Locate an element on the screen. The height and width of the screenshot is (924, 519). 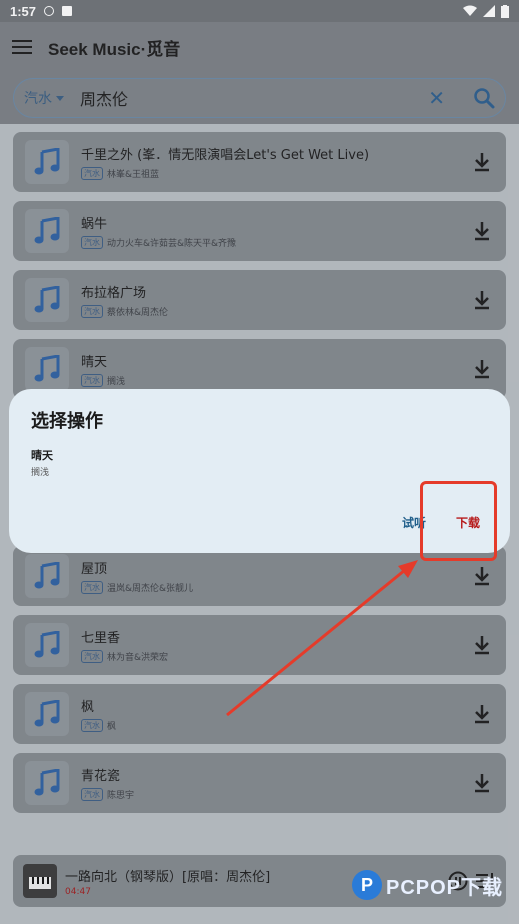
watermark-text: PCPOP下载 is located at coordinates (445, 887).